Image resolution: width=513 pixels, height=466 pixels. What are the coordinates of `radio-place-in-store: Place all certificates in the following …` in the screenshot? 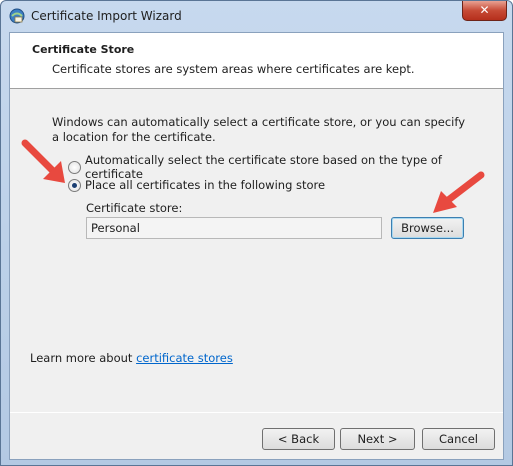 It's located at (196, 185).